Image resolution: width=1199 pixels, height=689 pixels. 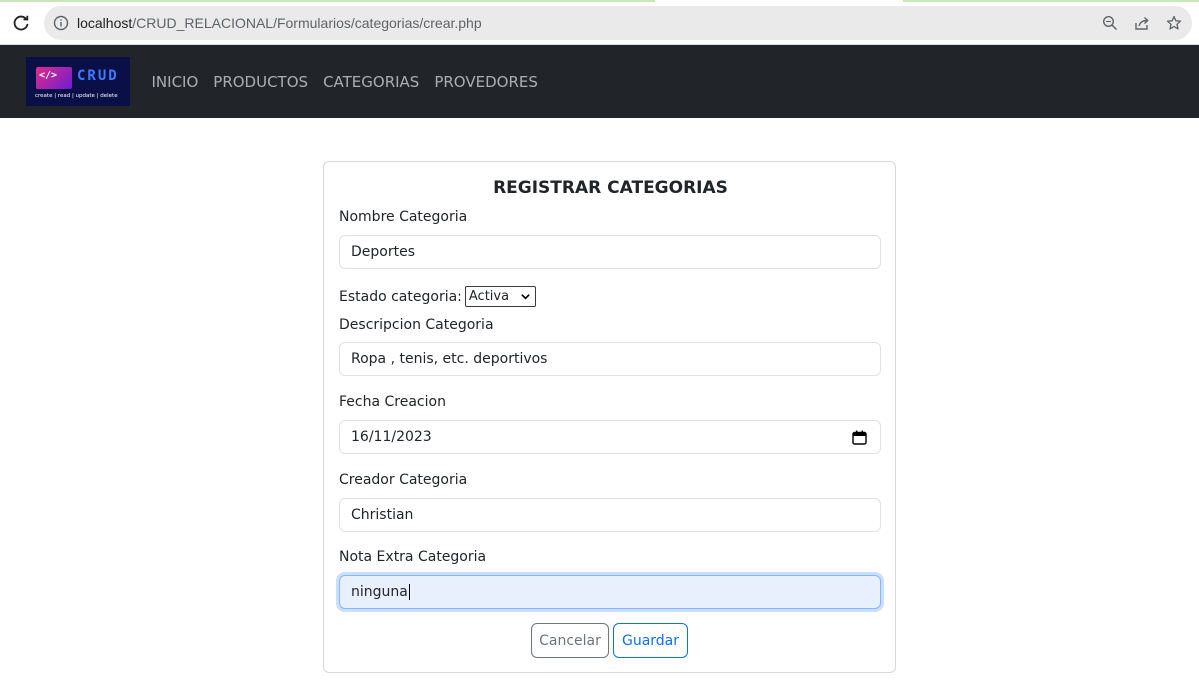 What do you see at coordinates (610, 359) in the screenshot?
I see `descripcion-input: Ropa , tenis, etc. deportivos` at bounding box center [610, 359].